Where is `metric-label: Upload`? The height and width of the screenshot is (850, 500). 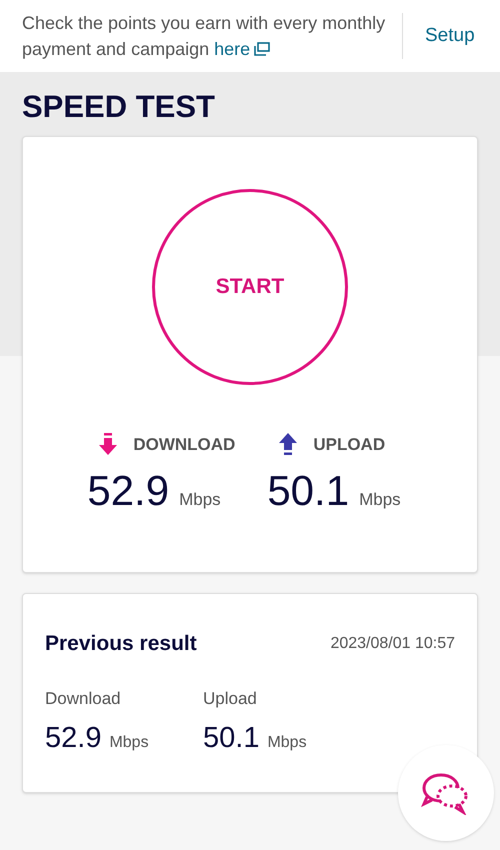
metric-label: Upload is located at coordinates (230, 699).